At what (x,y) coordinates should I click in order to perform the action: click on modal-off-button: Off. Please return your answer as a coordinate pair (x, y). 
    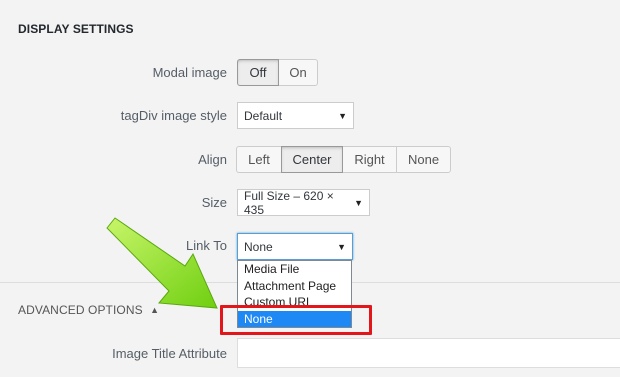
    Looking at the image, I should click on (258, 72).